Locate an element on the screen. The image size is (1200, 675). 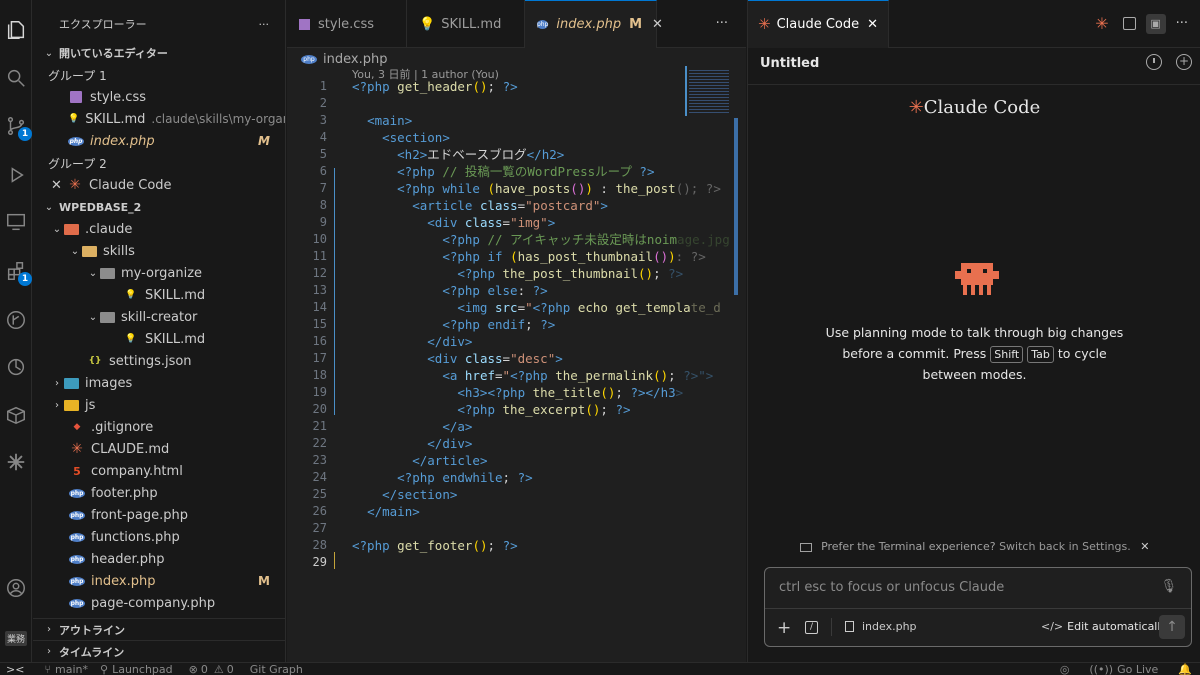
git-graph-icon is located at coordinates (16, 320).